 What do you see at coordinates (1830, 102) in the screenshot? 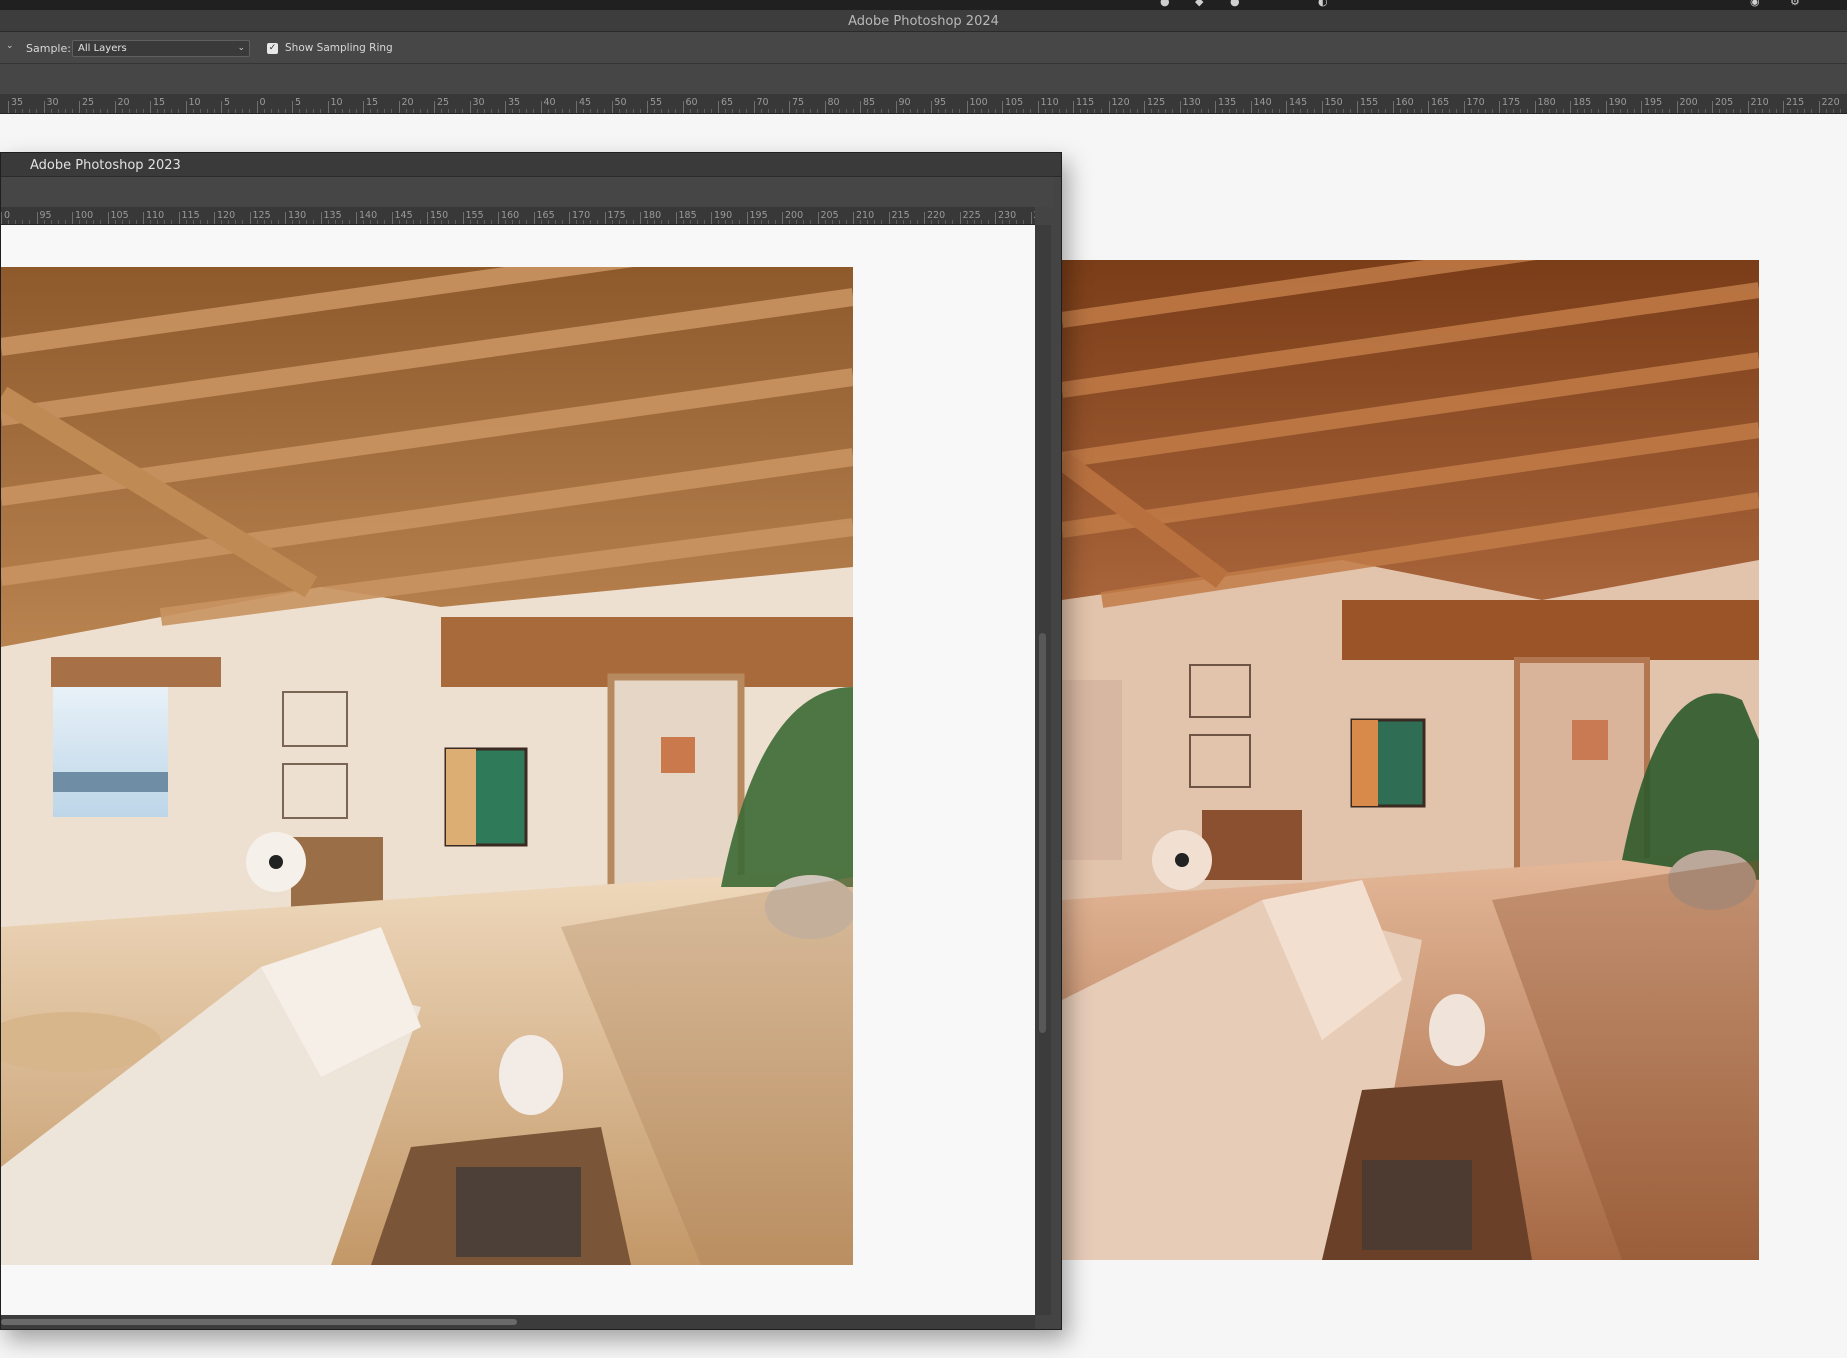
I see `ruler-label: 220` at bounding box center [1830, 102].